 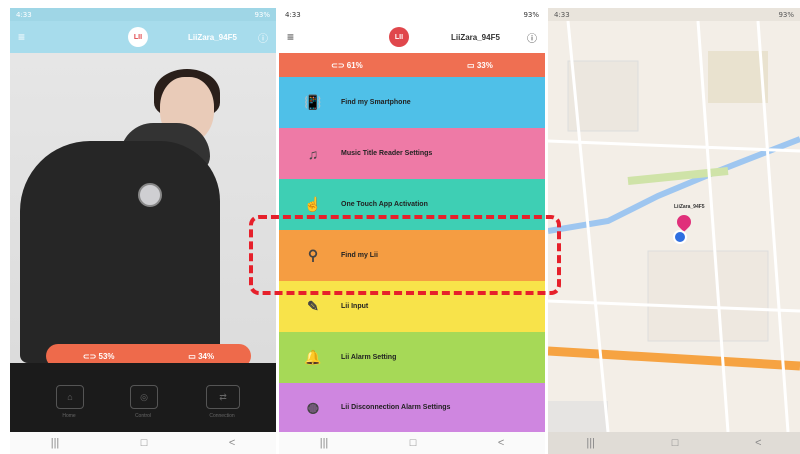 What do you see at coordinates (206, 356) in the screenshot?
I see `battery-phone-value: 34%` at bounding box center [206, 356].